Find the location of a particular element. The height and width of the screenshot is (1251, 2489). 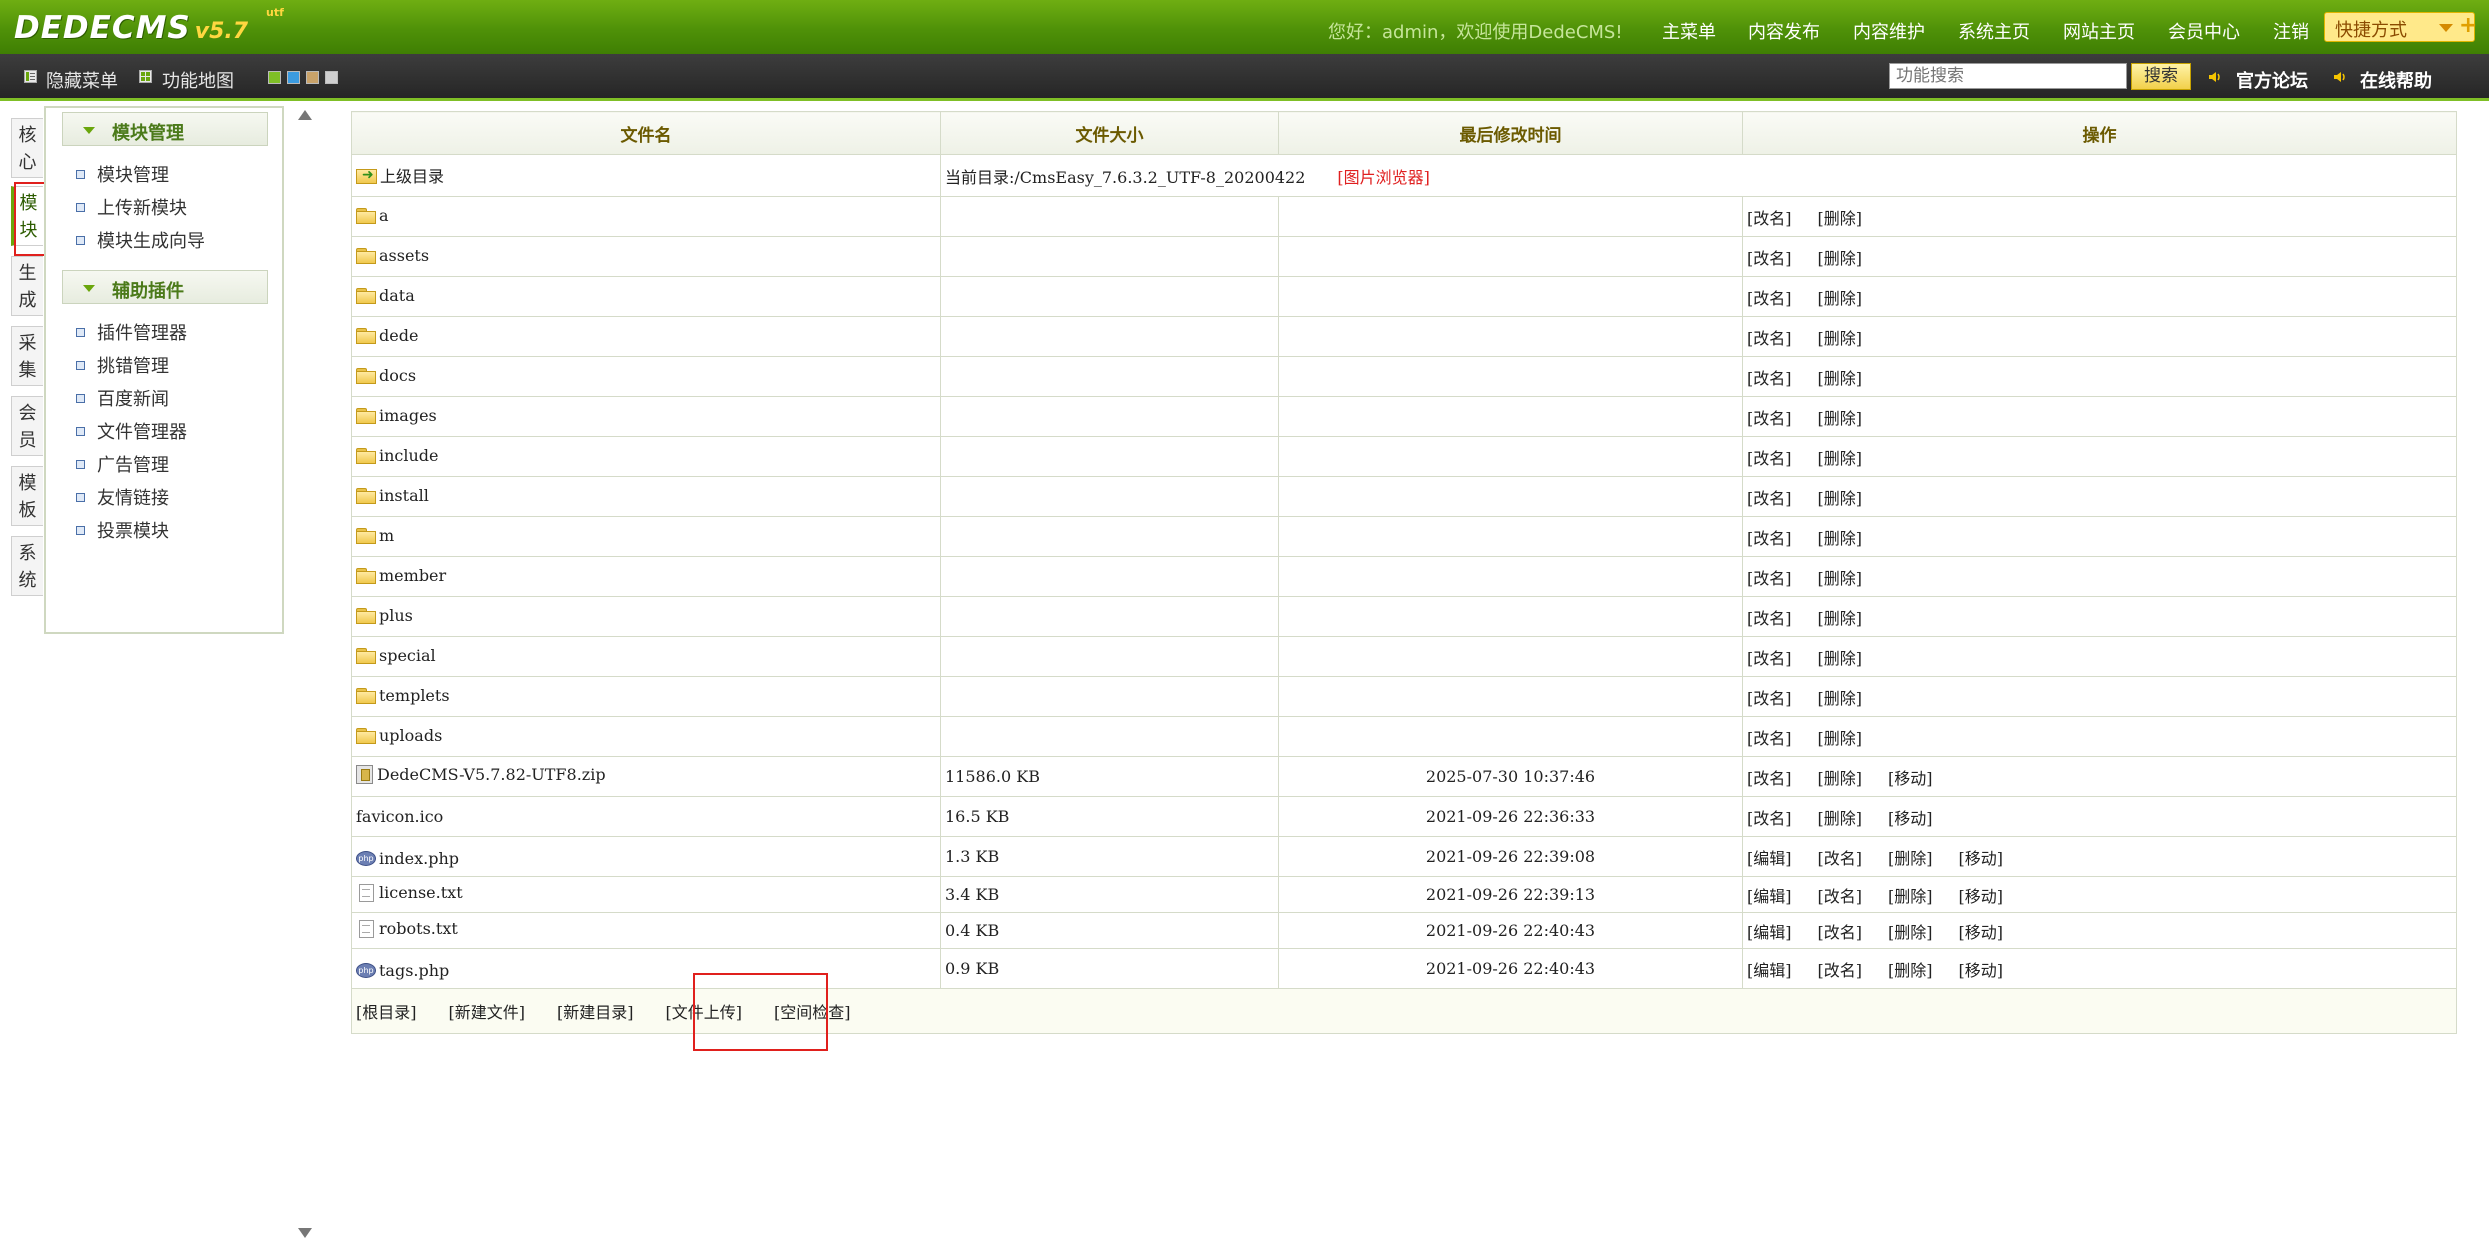

folder-name-link: m is located at coordinates (386, 535).